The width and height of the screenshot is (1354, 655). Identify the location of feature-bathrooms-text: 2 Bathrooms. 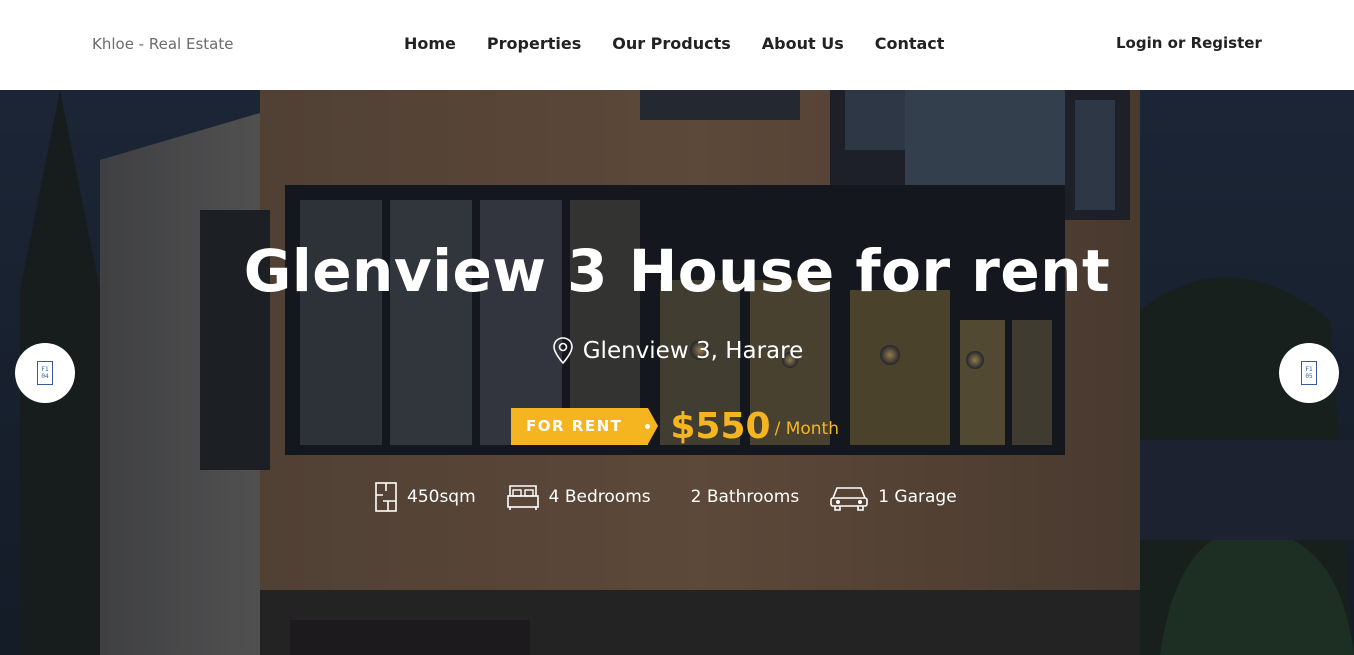
(745, 497).